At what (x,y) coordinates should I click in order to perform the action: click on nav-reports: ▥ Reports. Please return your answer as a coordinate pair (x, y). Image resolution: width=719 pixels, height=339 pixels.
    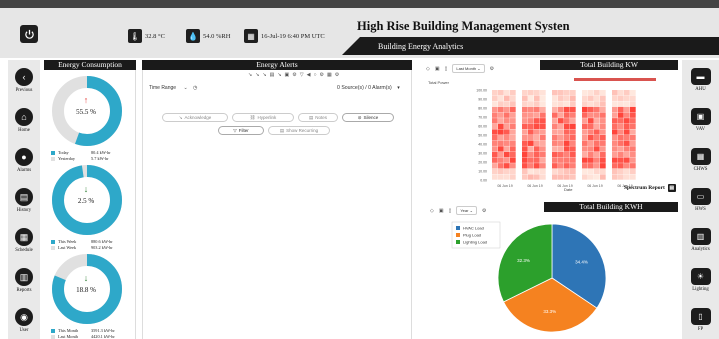
    Looking at the image, I should click on (24, 280).